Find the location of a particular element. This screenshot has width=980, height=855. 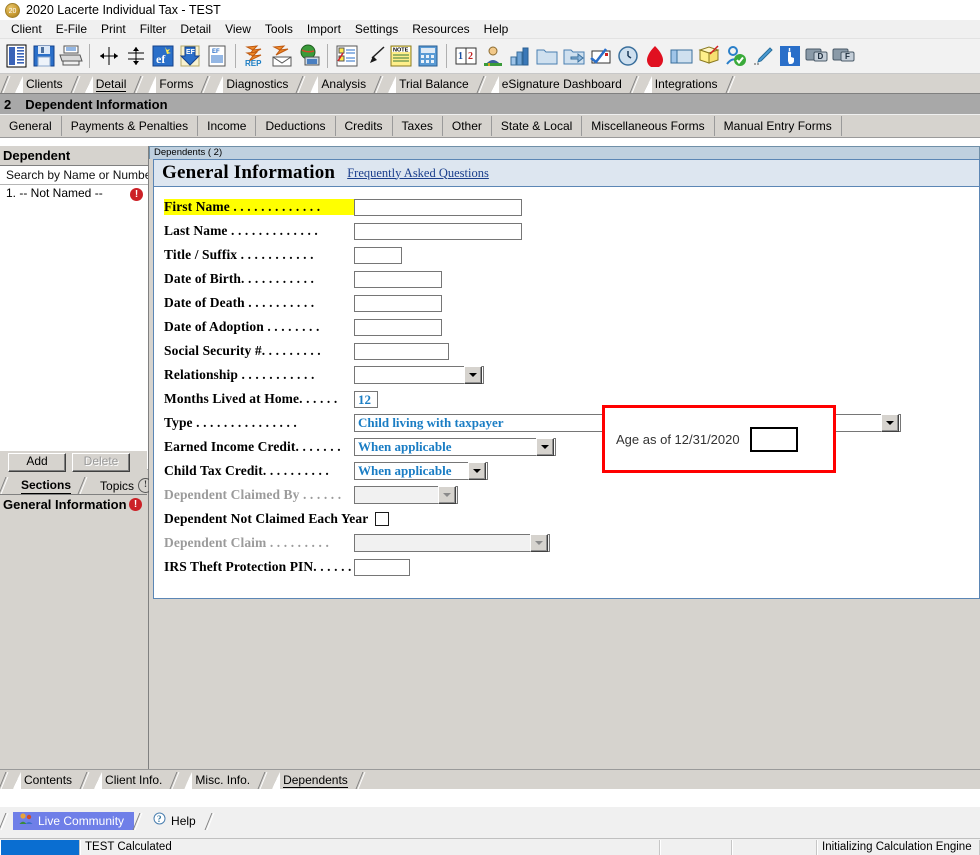

list-view-icon is located at coordinates (16, 56).